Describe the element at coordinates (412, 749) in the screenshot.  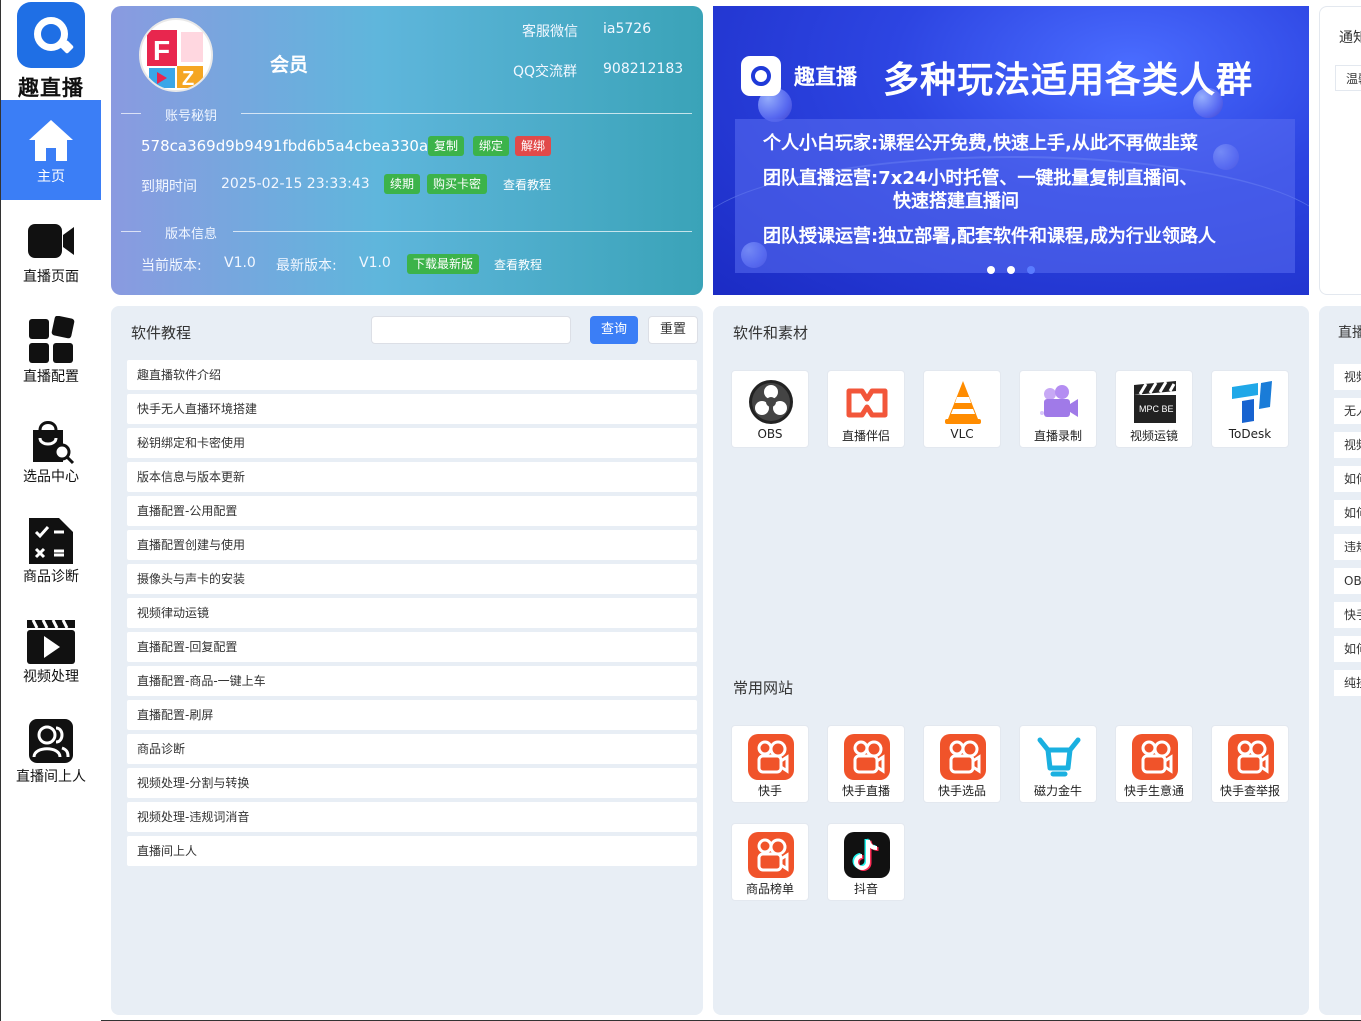
I see `list-item: 商品诊断` at that location.